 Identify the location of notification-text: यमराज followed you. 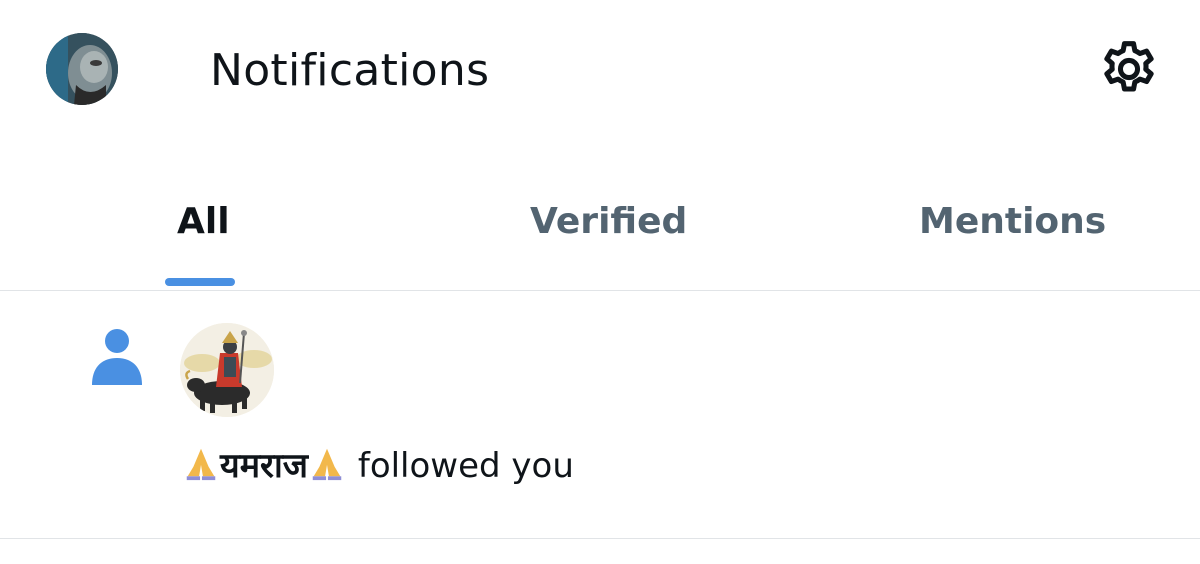
(378, 466).